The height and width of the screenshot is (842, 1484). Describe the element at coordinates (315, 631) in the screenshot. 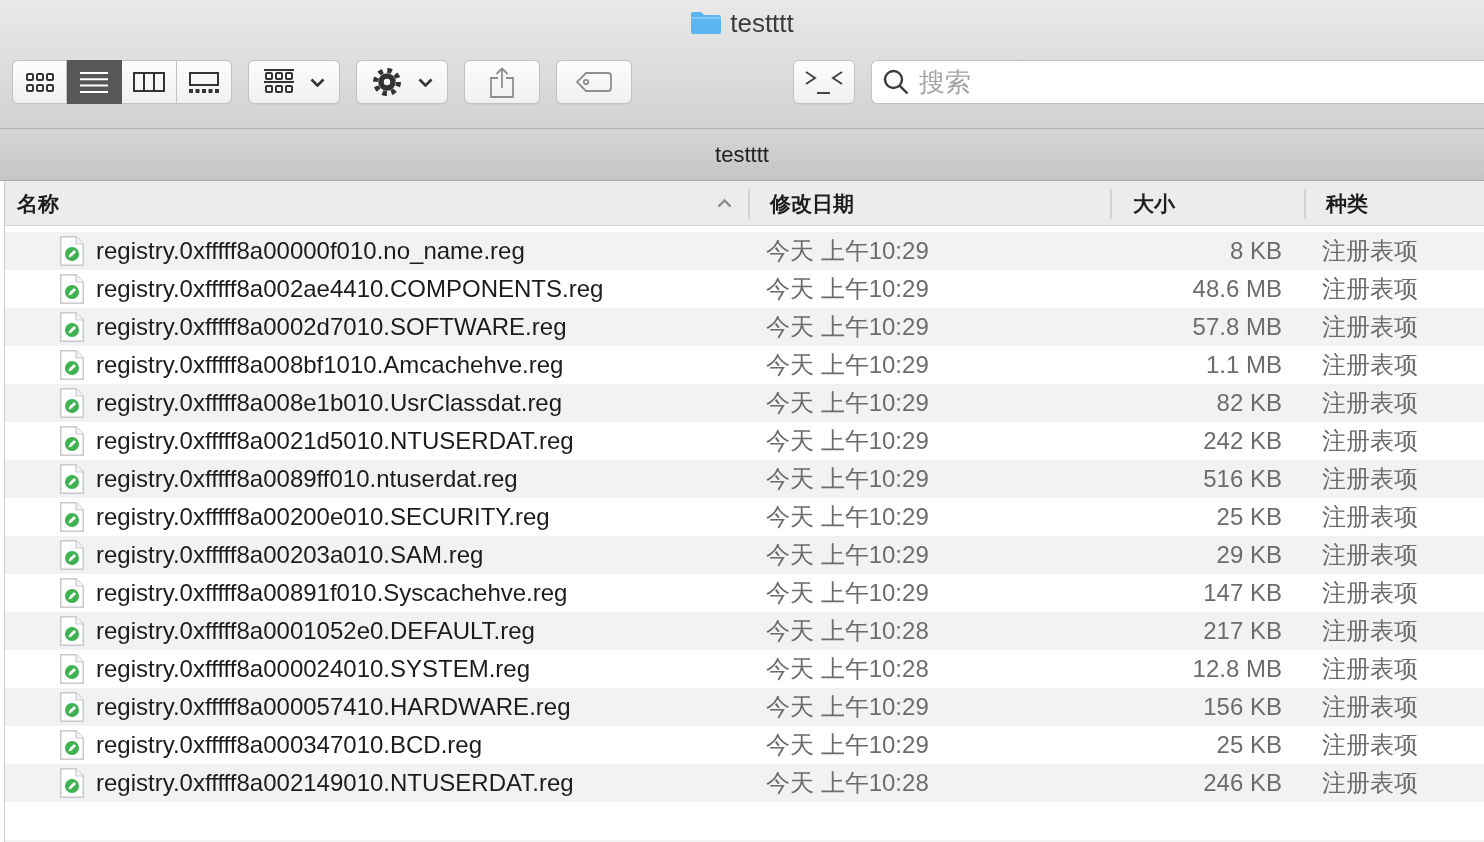

I see `file-name: registry.0xfffff8a0001052e0.DEFAULT.reg` at that location.